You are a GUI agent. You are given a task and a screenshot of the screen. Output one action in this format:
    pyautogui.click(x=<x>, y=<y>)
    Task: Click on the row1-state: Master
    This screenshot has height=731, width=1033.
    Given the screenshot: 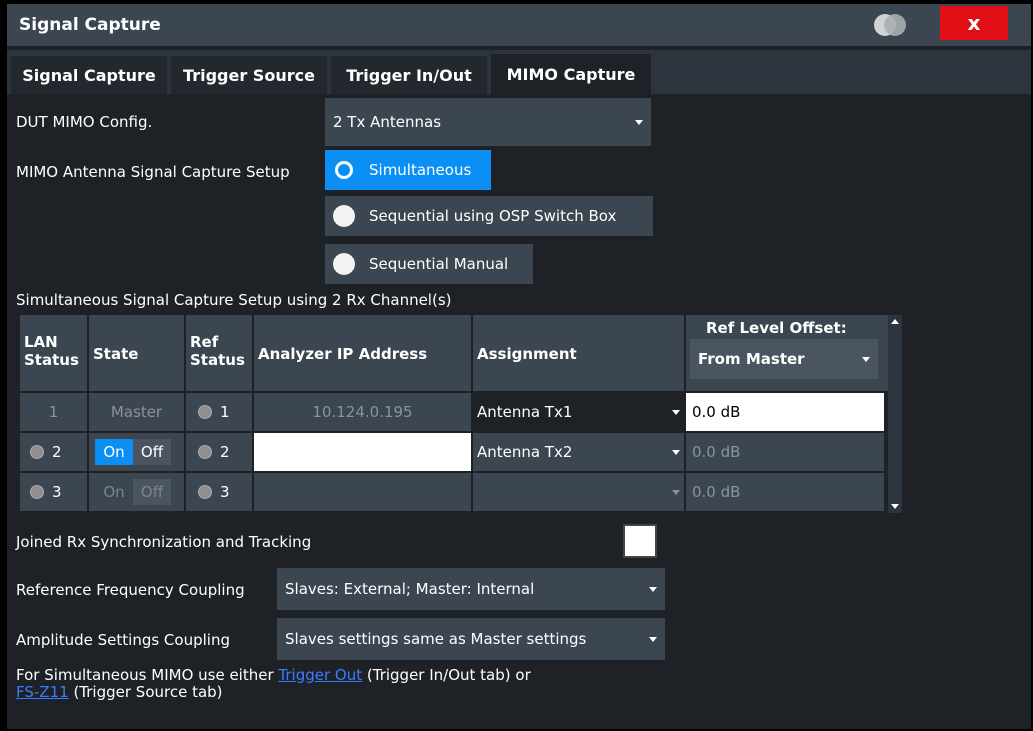 What is the action you would take?
    pyautogui.click(x=136, y=412)
    